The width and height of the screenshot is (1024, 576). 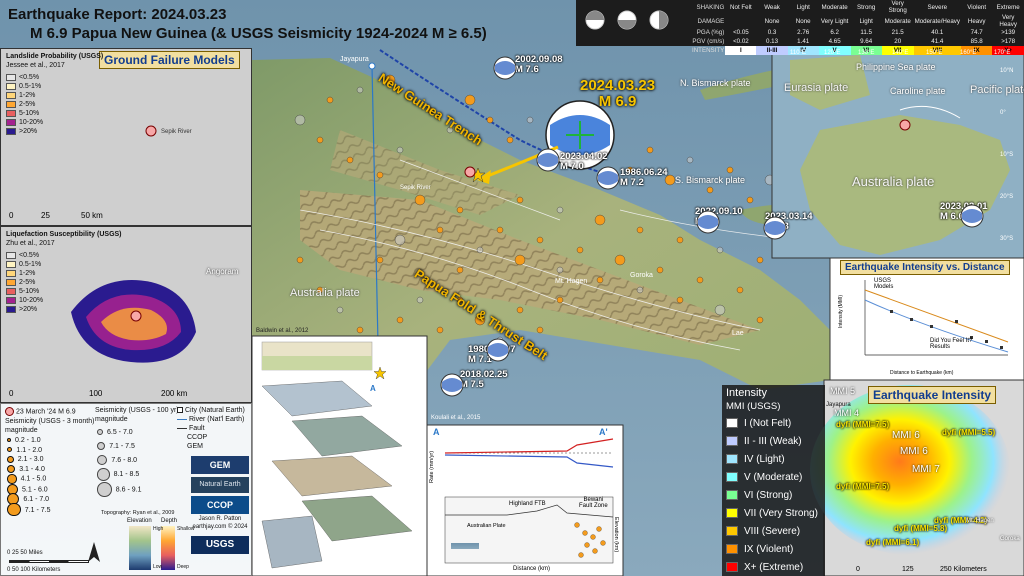 What do you see at coordinates (196, 428) in the screenshot?
I see `fault-legend-label: Fault` at bounding box center [196, 428].